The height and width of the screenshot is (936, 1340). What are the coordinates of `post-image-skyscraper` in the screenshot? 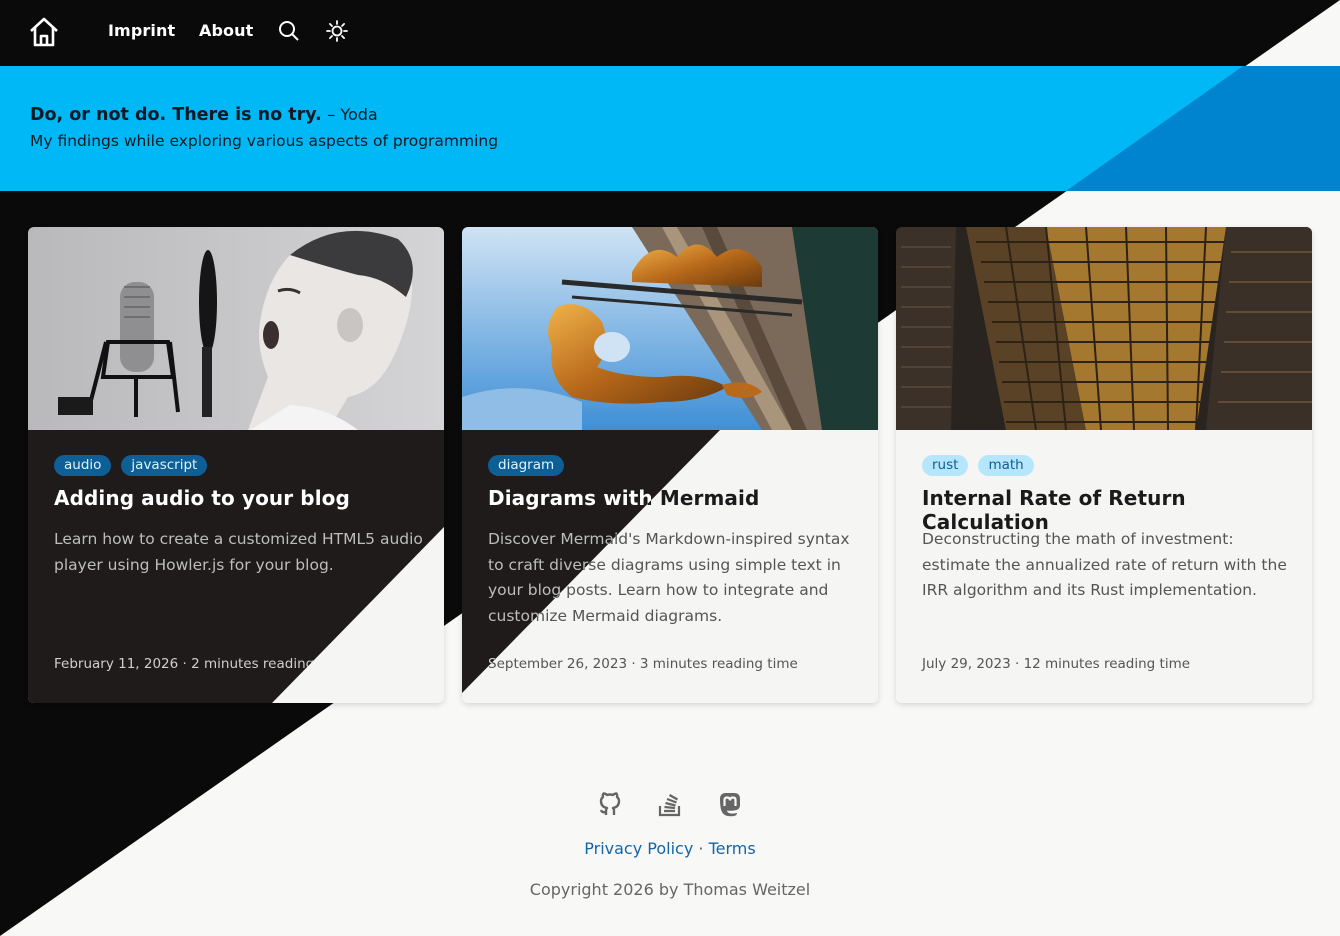 It's located at (1104, 328).